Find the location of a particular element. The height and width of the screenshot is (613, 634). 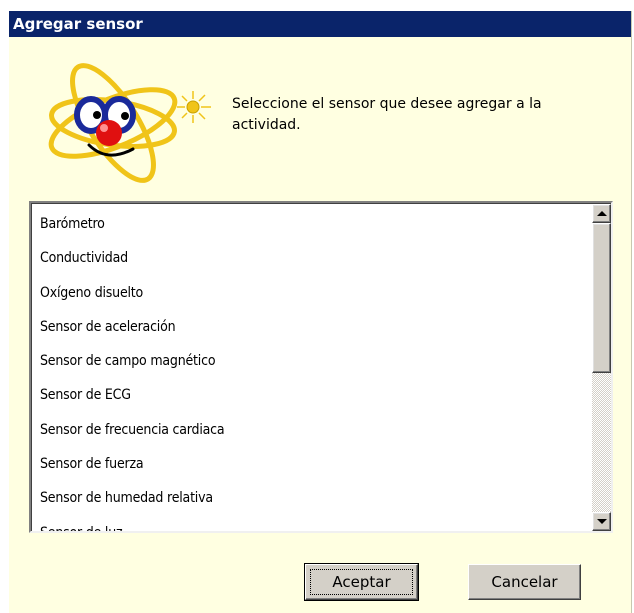

list-item: Barómetro is located at coordinates (310, 224).